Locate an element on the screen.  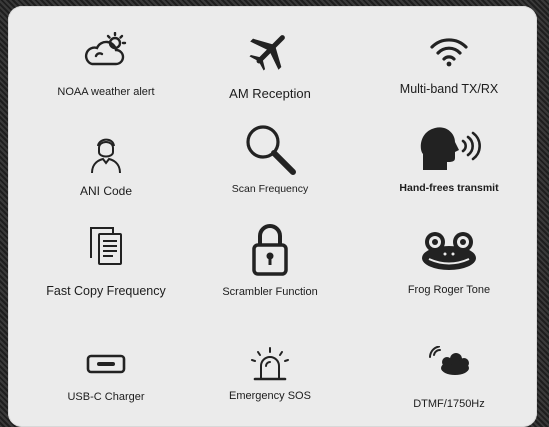
weather-cloud-sun-icon is located at coordinates (106, 51).